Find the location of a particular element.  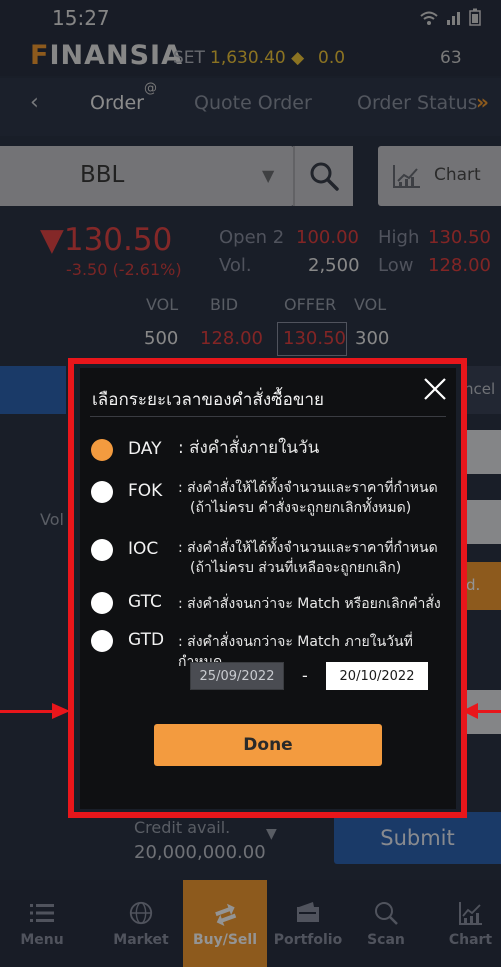

option-fok-code: FOK is located at coordinates (145, 491).